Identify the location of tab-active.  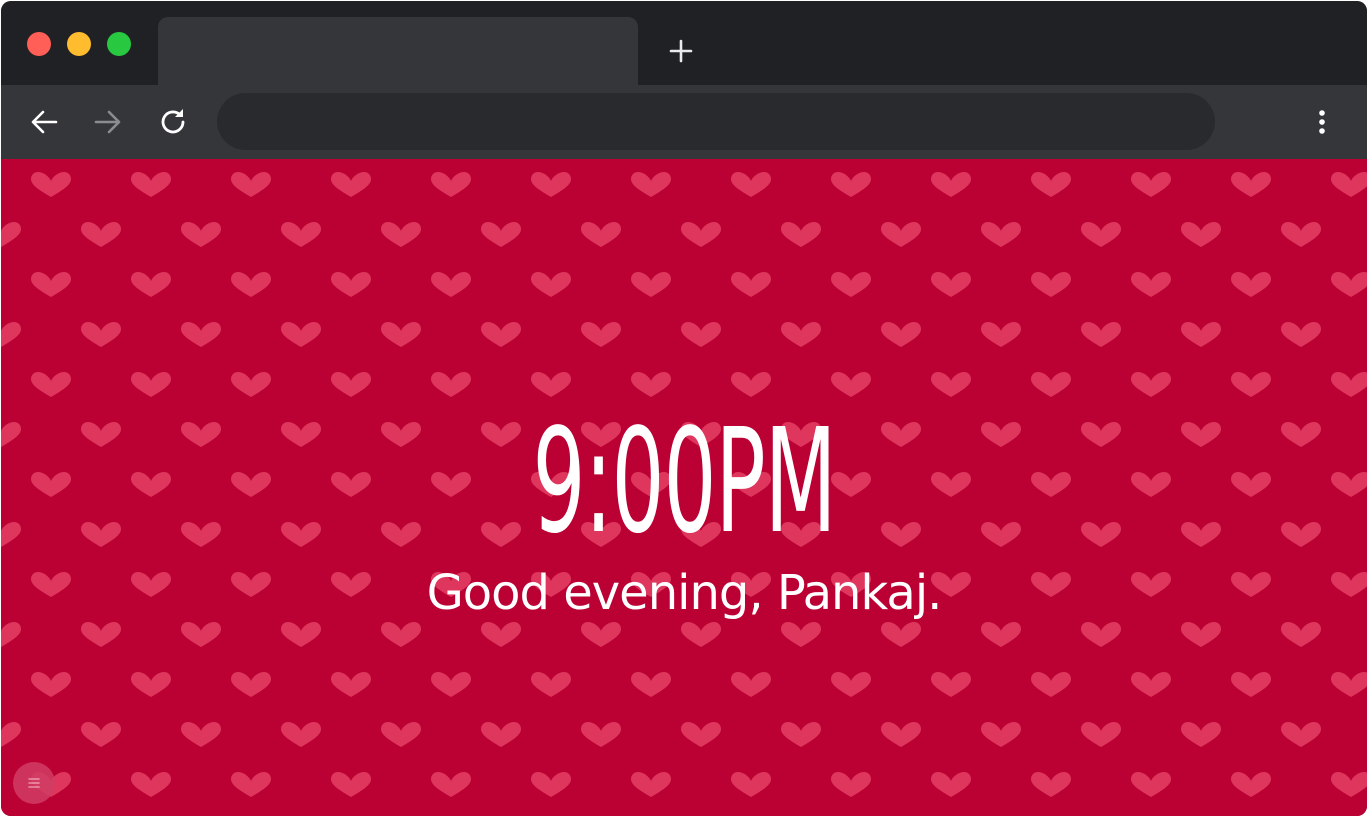
(398, 51).